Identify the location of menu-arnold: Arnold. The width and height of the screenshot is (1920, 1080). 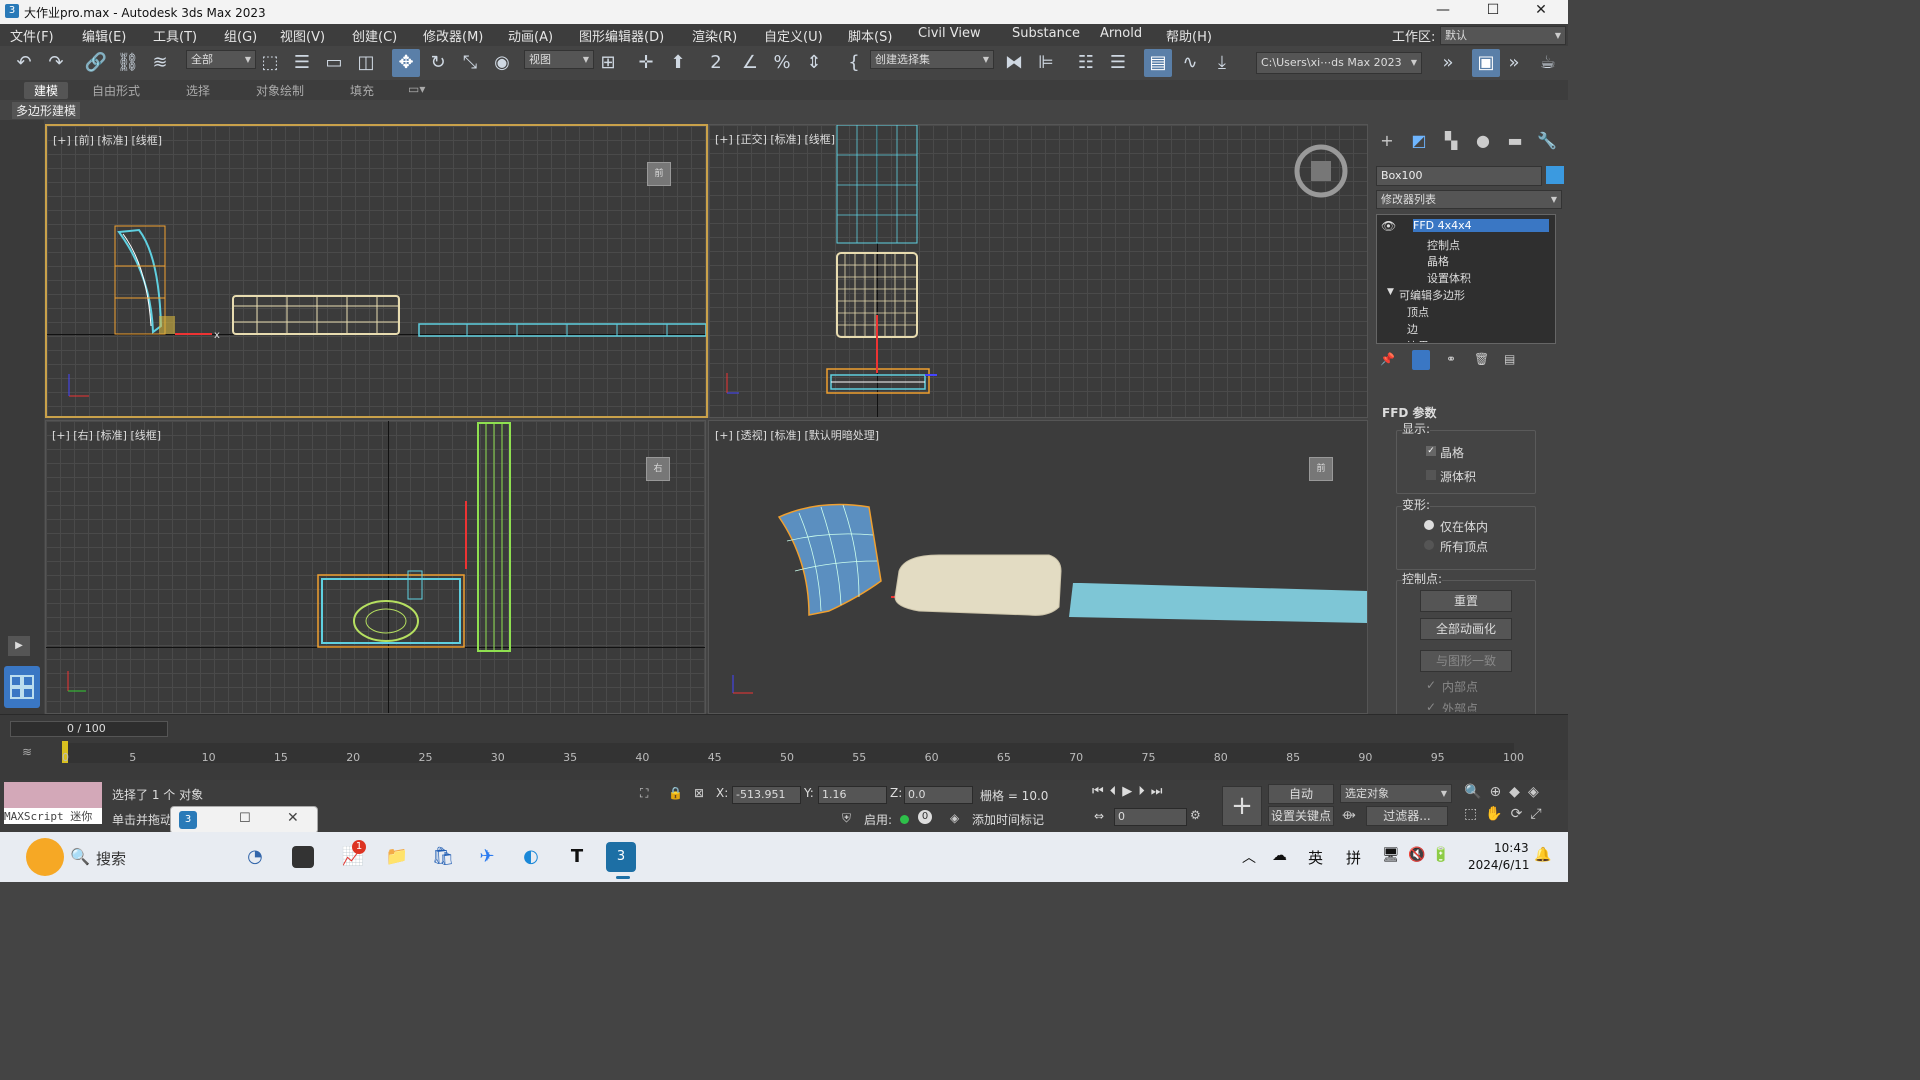
(1121, 33).